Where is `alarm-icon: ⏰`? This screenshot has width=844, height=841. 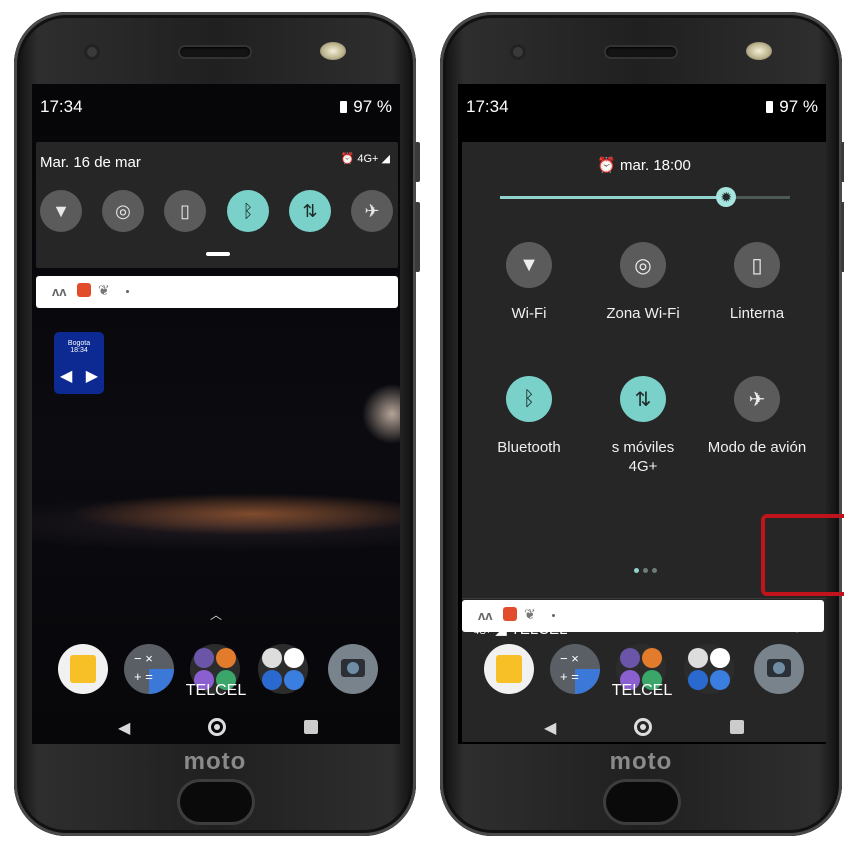
alarm-icon: ⏰ is located at coordinates (606, 165).